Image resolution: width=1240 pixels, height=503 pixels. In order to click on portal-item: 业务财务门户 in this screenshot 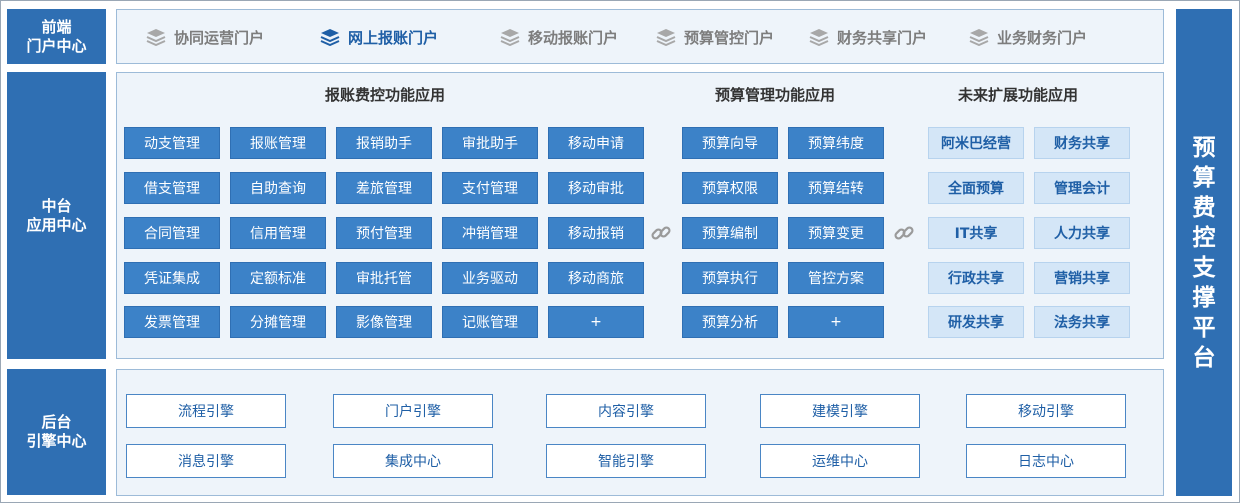, I will do `click(1028, 37)`.